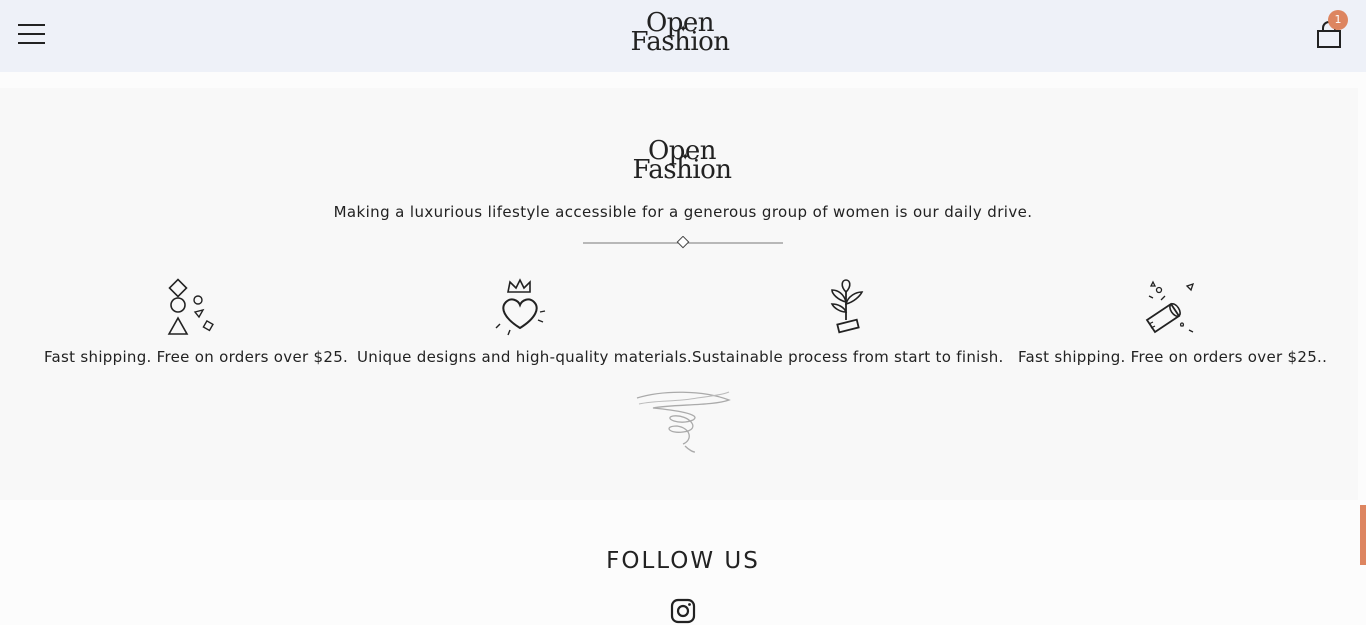  Describe the element at coordinates (1363, 535) in the screenshot. I see `scrollbar-thumb` at that location.